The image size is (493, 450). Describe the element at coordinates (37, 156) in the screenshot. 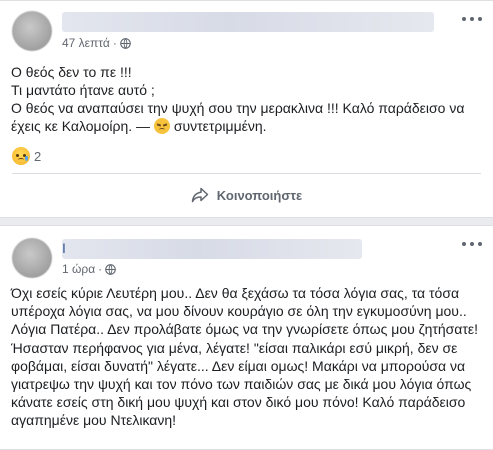

I see `reaction-count: 2` at that location.